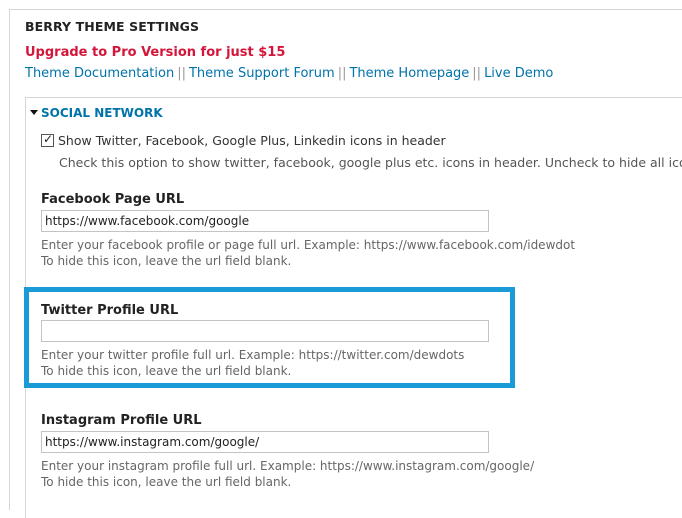 The width and height of the screenshot is (682, 518). What do you see at coordinates (155, 52) in the screenshot?
I see `upgrade-link: Upgrade to Pro Version for just $15` at bounding box center [155, 52].